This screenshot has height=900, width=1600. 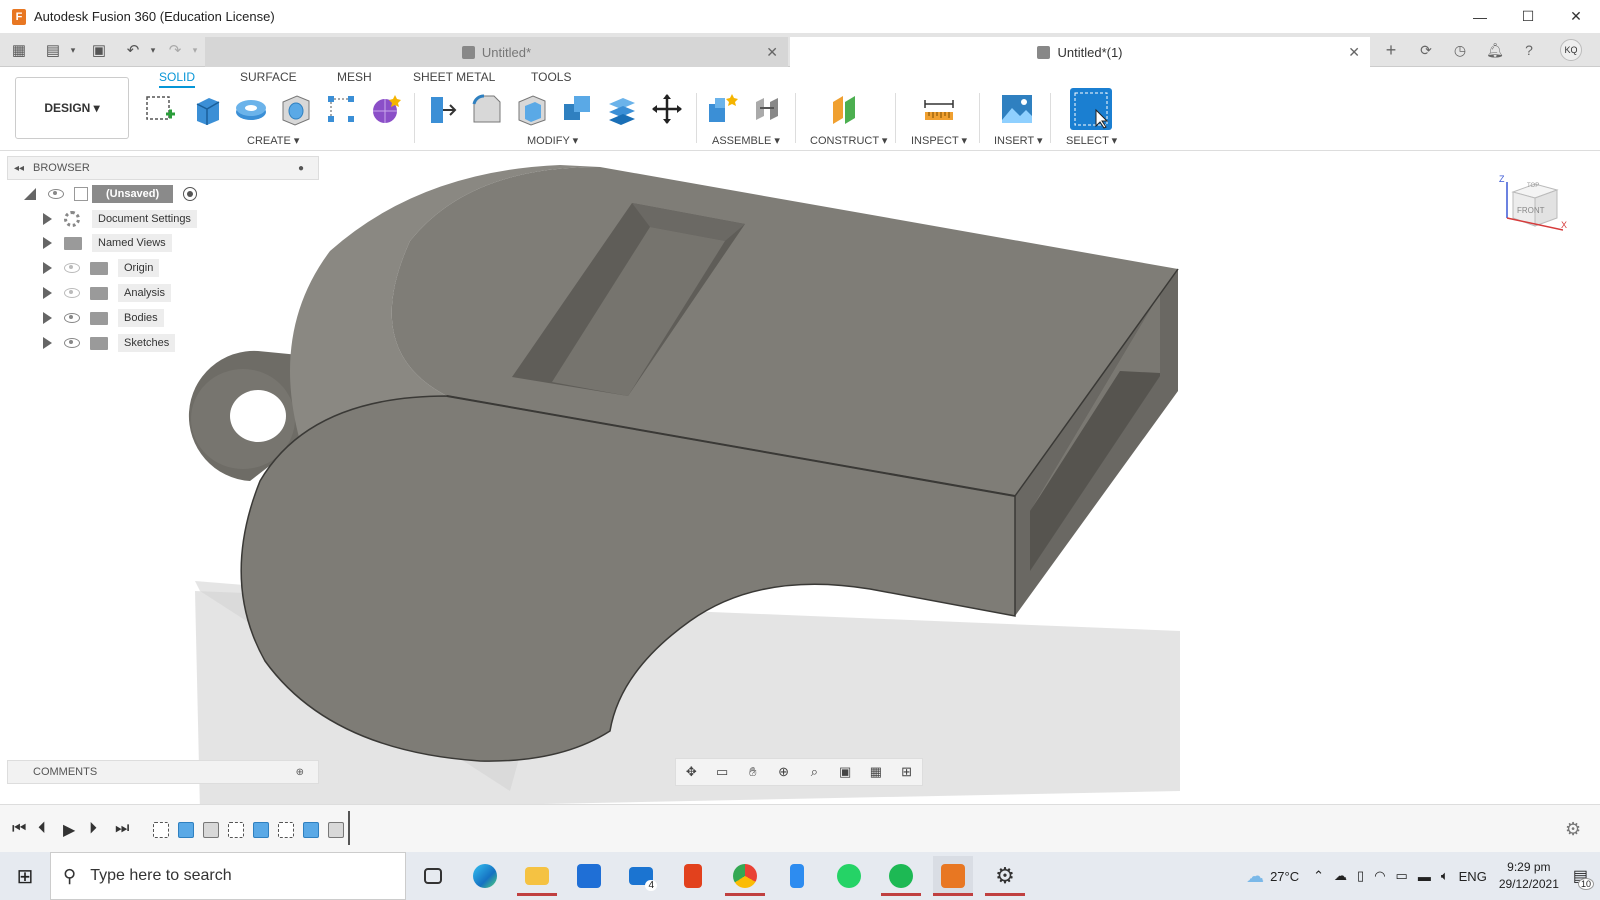 I want to click on new-component-icon, so click(x=722, y=109).